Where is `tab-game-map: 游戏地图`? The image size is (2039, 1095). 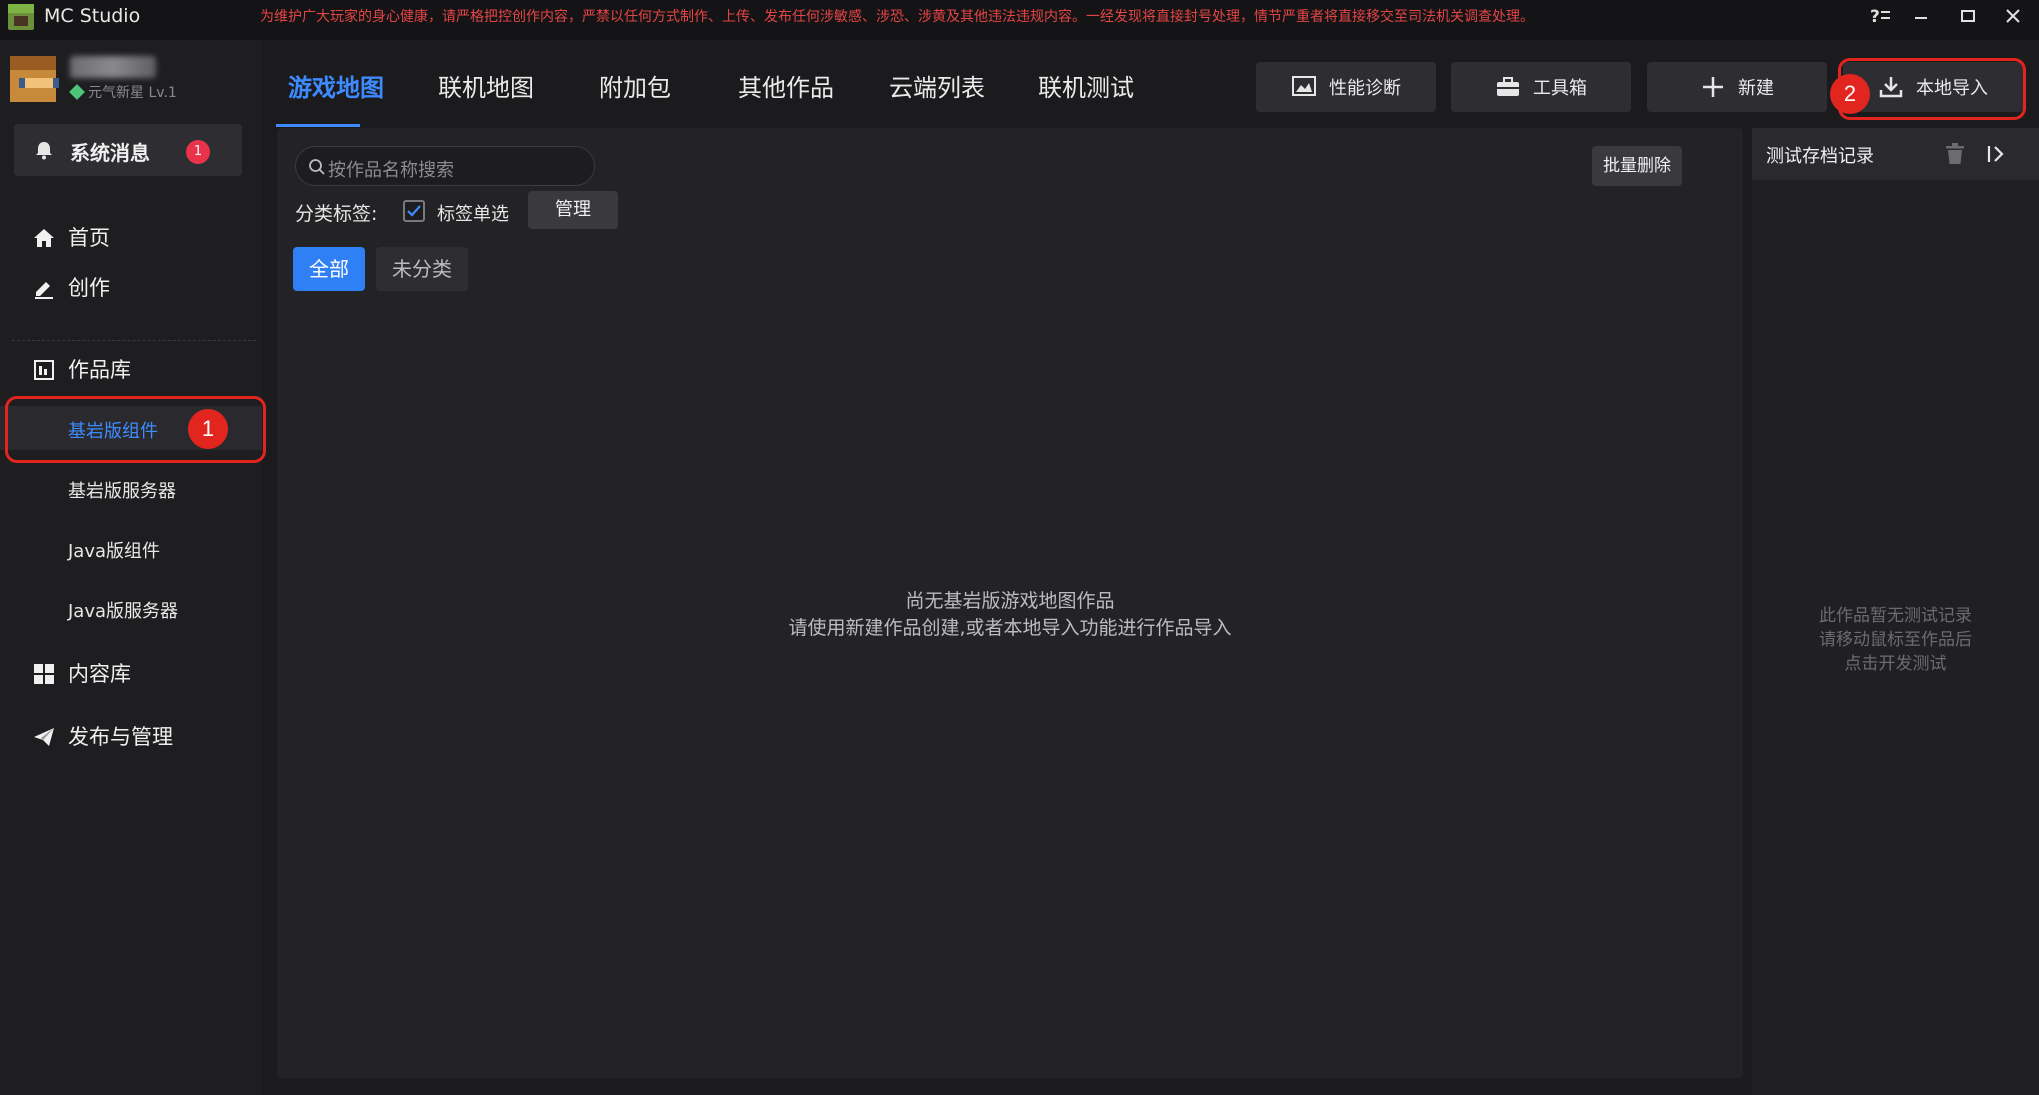 tab-game-map: 游戏地图 is located at coordinates (336, 85).